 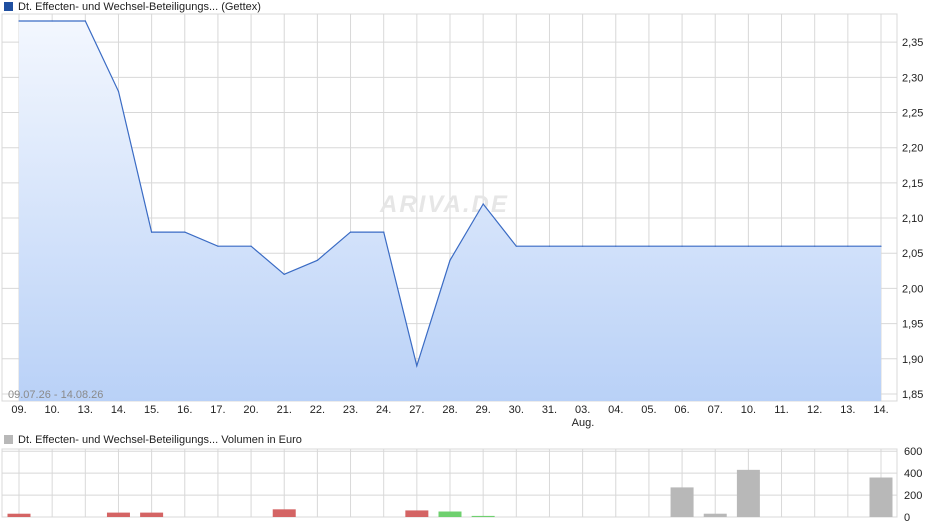 What do you see at coordinates (912, 149) in the screenshot?
I see `price-y-tick: 2,20` at bounding box center [912, 149].